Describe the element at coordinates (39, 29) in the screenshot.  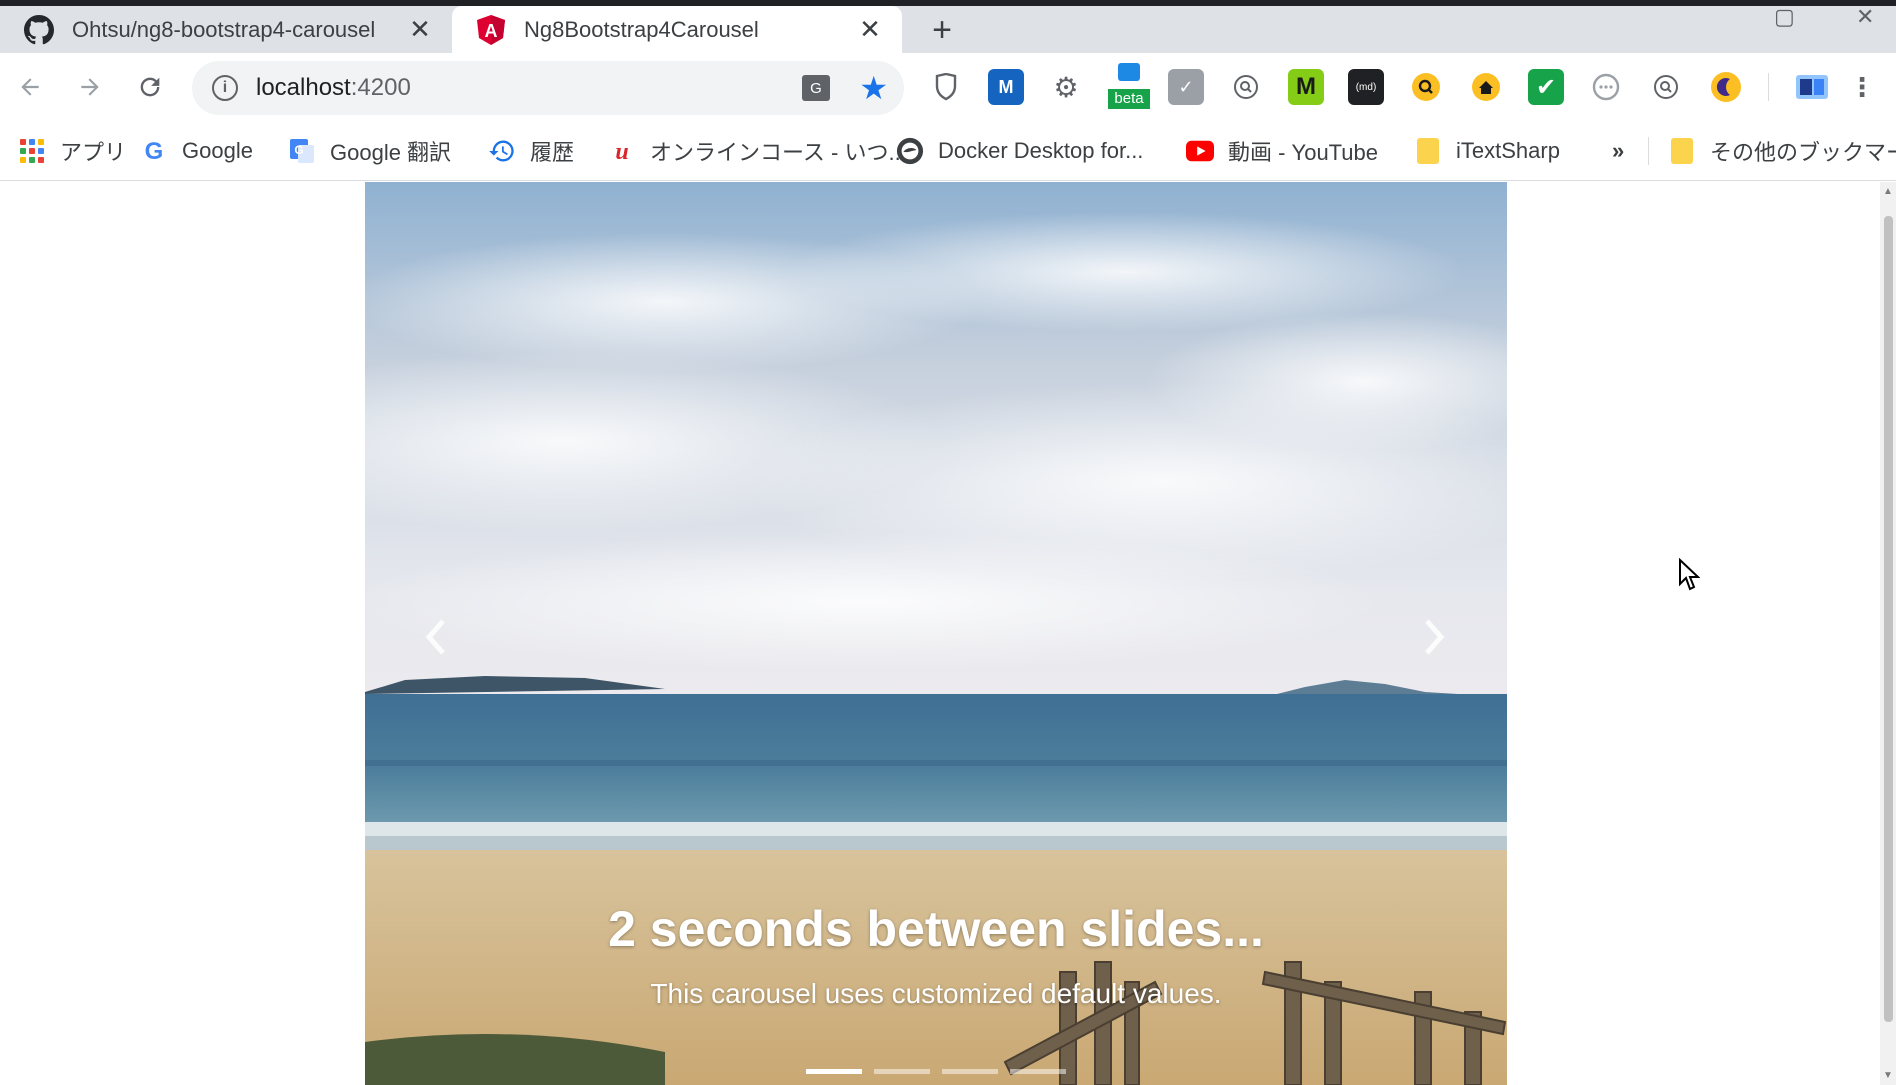
I see `github-icon` at that location.